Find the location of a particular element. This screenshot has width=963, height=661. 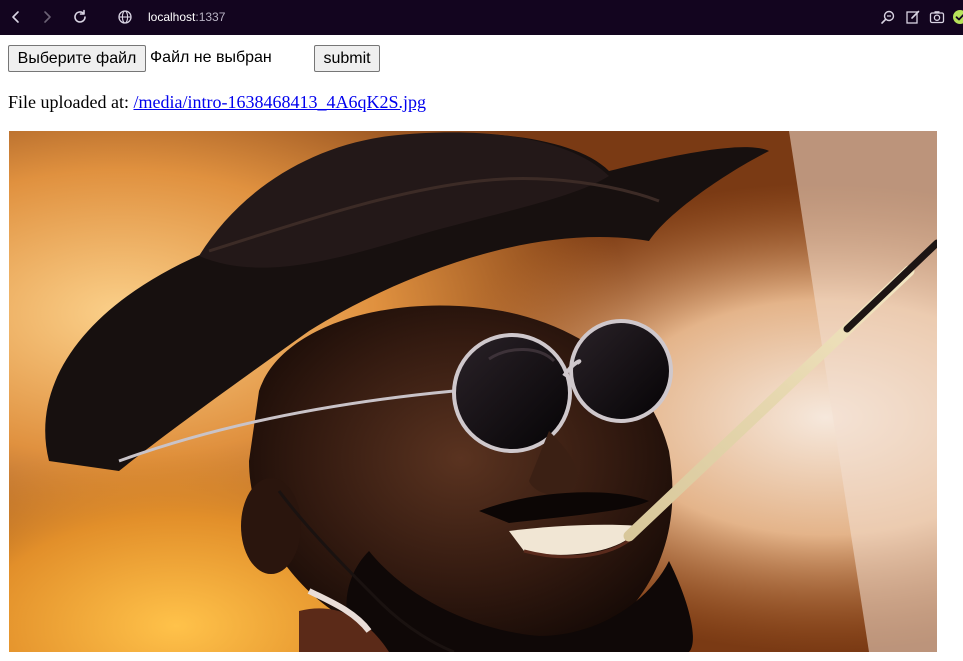

upload-result-label: File uploaded at: is located at coordinates (68, 102).